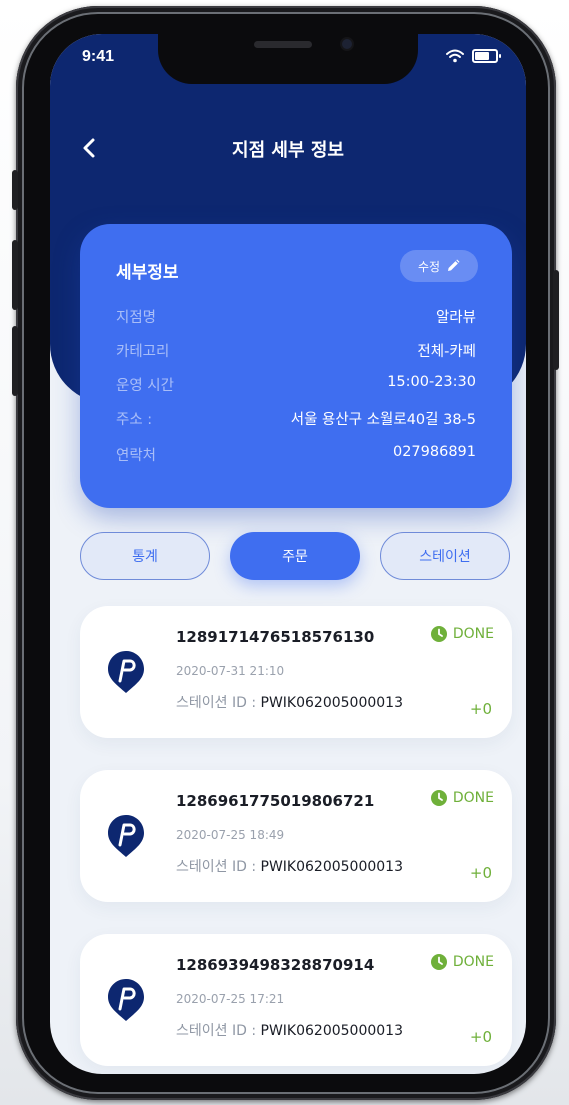 The image size is (569, 1105). I want to click on edit-button: 수정, so click(439, 266).